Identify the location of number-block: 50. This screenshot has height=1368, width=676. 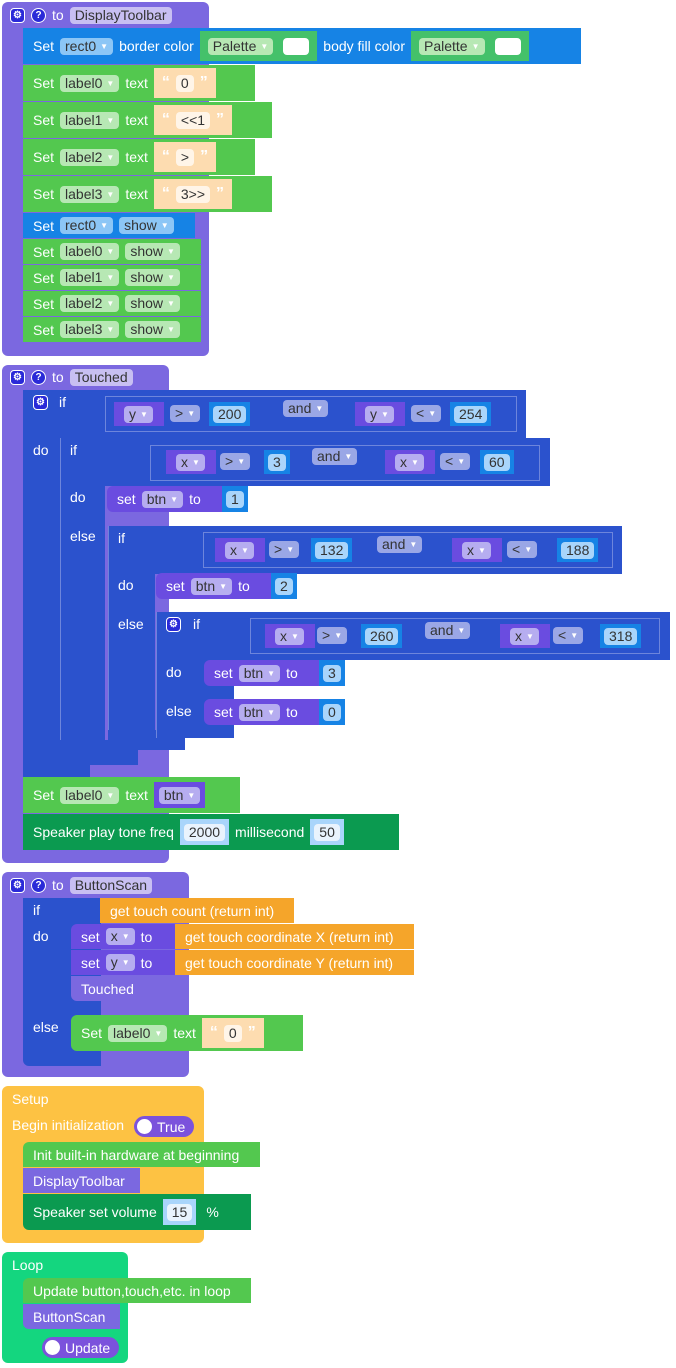
(327, 832).